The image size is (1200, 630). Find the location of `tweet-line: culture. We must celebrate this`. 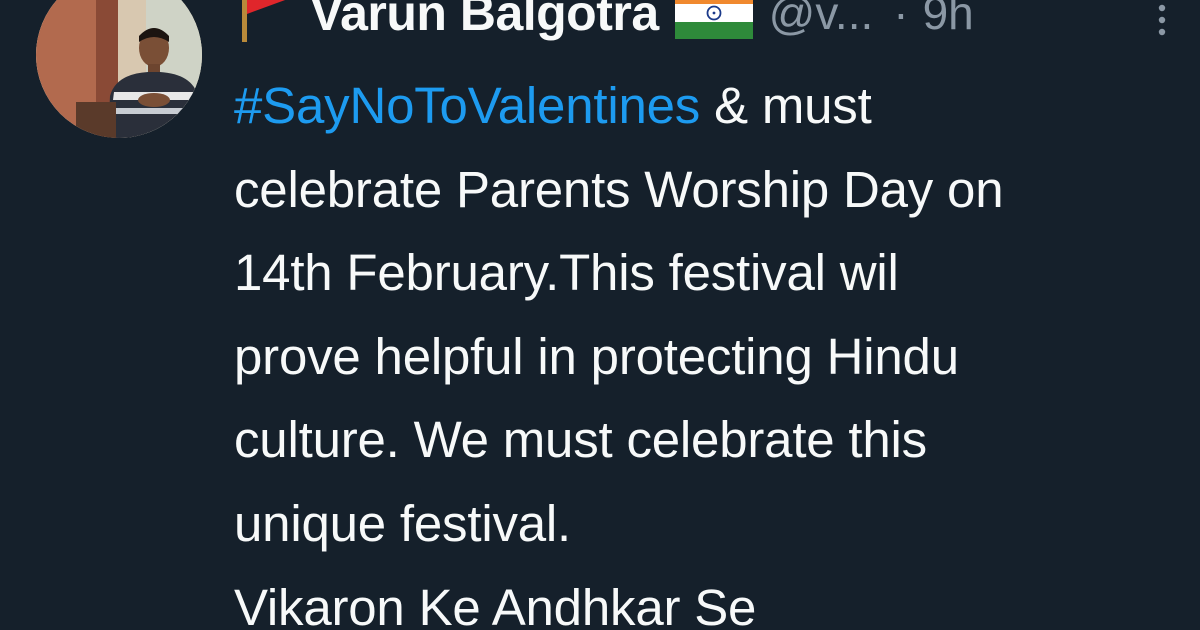

tweet-line: culture. We must celebrate this is located at coordinates (580, 440).